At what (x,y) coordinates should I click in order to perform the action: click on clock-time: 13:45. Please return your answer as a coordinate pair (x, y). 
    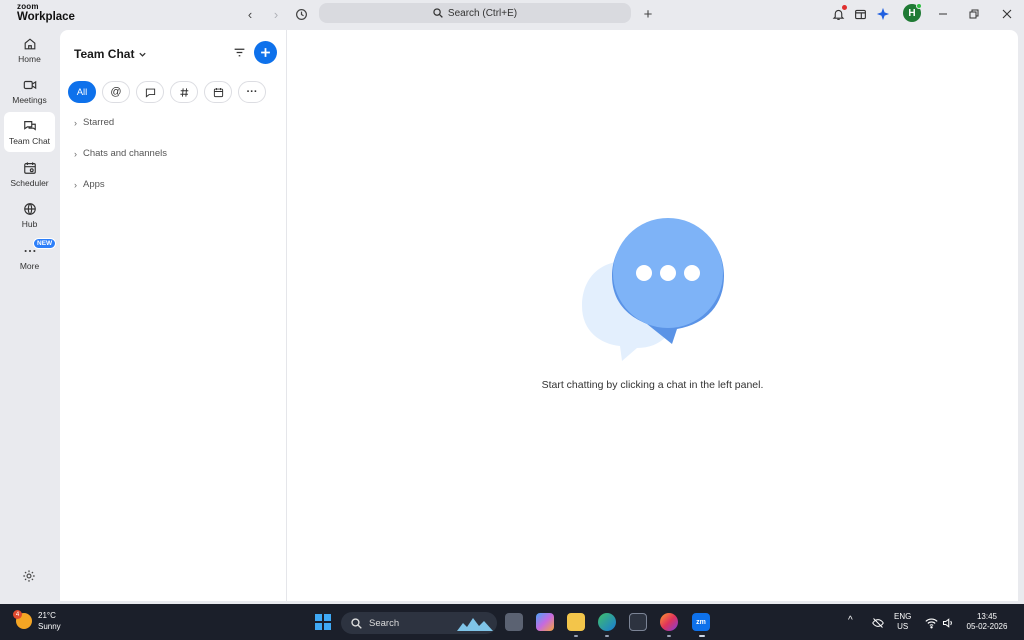
    Looking at the image, I should click on (987, 616).